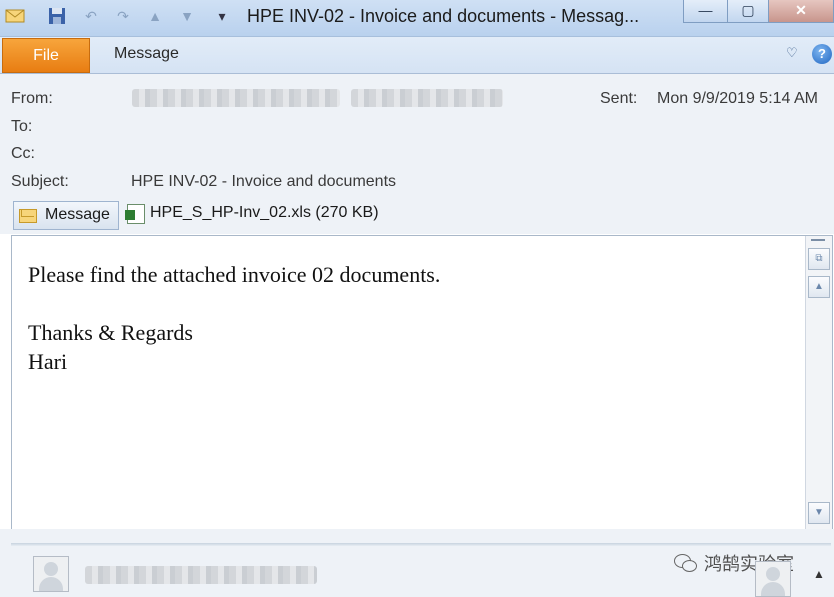  I want to click on subject-label: Subject:, so click(40, 181).